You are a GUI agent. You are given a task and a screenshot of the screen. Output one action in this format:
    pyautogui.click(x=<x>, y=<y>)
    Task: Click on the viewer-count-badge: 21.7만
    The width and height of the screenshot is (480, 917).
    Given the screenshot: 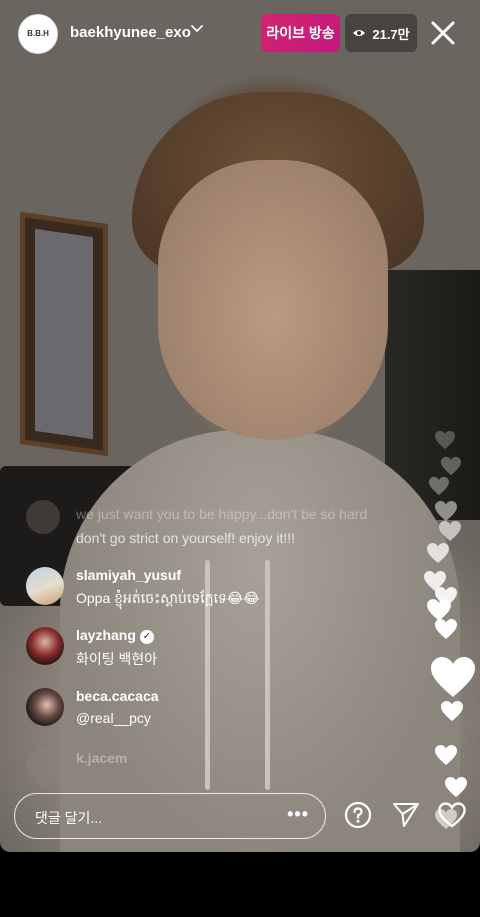 What is the action you would take?
    pyautogui.click(x=381, y=33)
    